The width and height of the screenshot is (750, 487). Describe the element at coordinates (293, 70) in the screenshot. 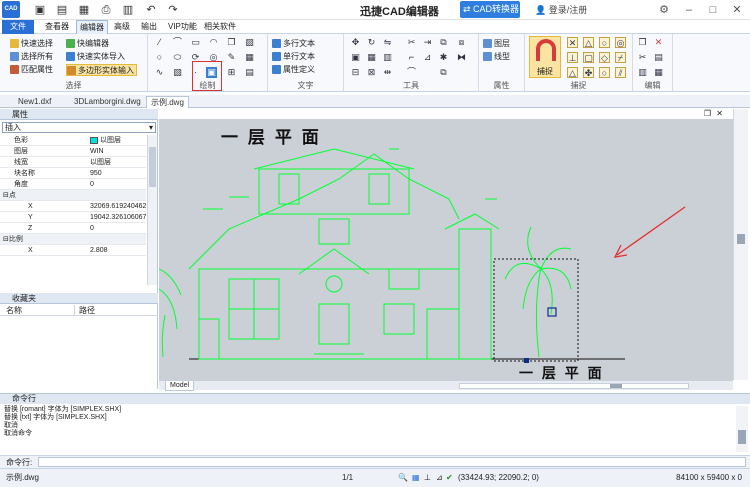

I see `attr-def-button: 属性定义` at that location.